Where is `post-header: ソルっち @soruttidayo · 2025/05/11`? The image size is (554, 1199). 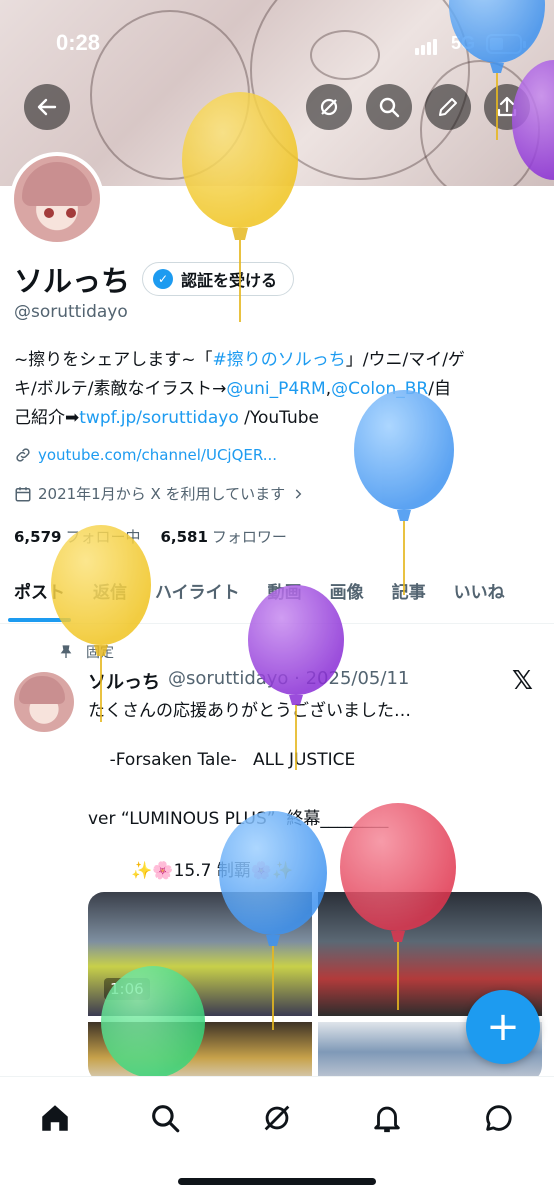
post-header: ソルっち @soruttidayo · 2025/05/11 is located at coordinates (248, 681).